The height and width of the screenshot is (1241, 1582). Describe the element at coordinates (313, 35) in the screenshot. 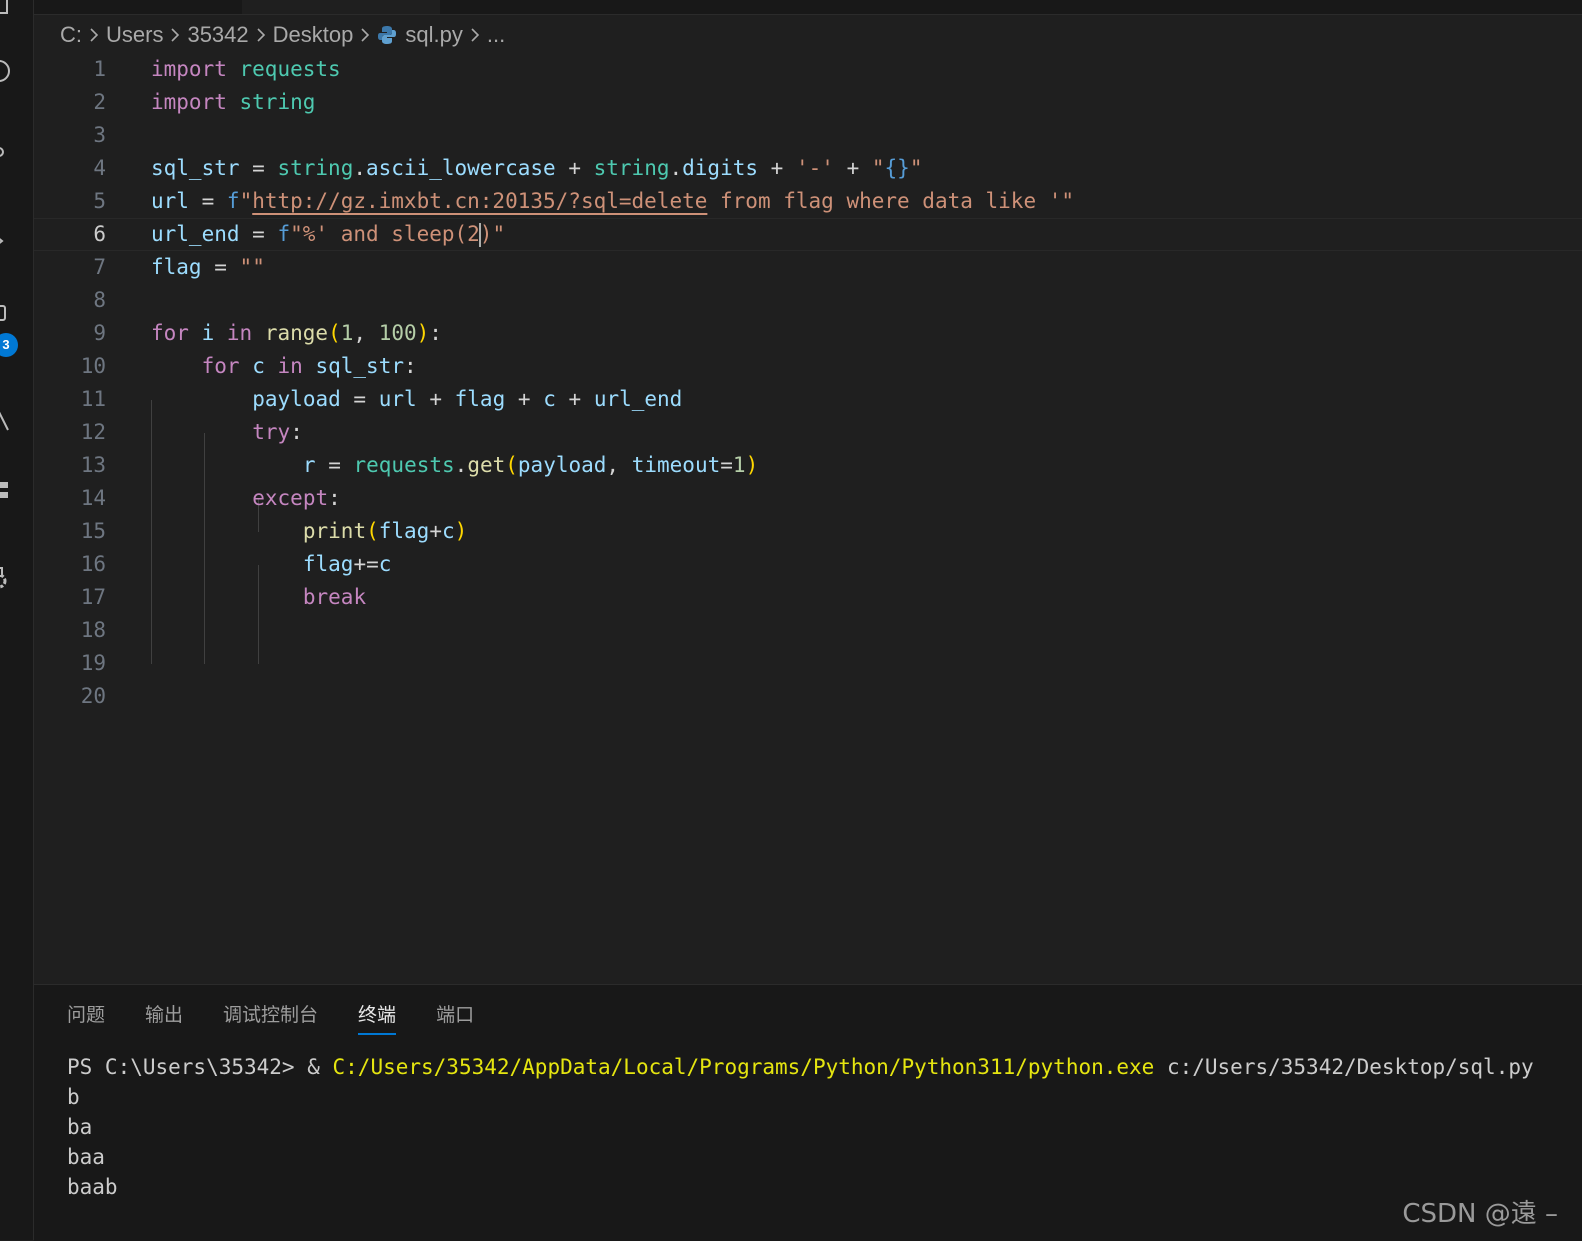

I see `breadcrumb-desktop: Desktop` at that location.